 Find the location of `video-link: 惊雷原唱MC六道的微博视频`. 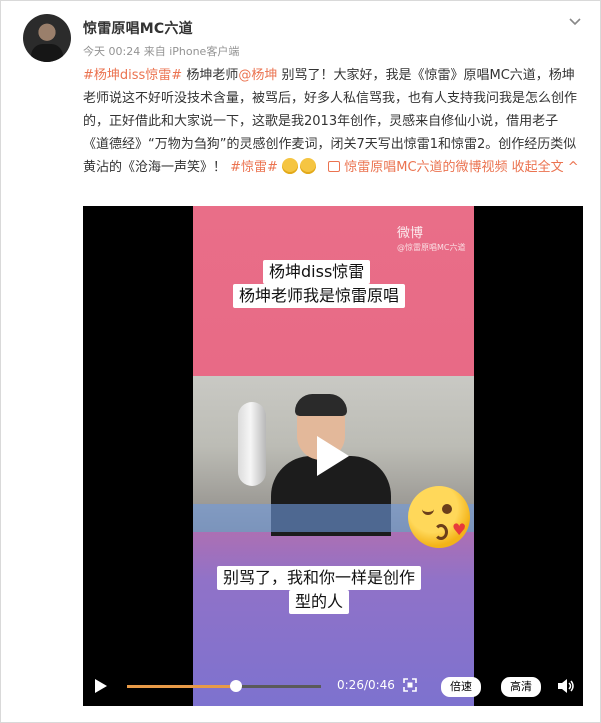

video-link: 惊雷原唱MC六道的微博视频 is located at coordinates (425, 167).